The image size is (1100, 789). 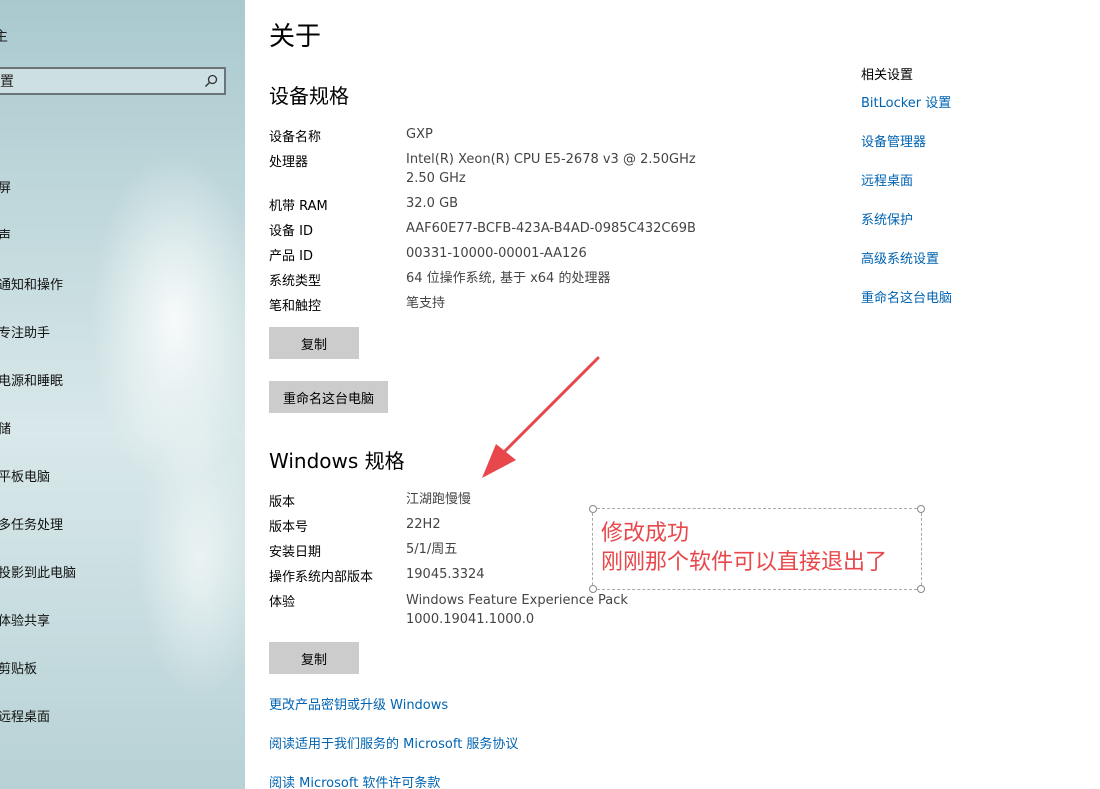 I want to click on device-manager-link: 设备管理器, so click(x=893, y=140).